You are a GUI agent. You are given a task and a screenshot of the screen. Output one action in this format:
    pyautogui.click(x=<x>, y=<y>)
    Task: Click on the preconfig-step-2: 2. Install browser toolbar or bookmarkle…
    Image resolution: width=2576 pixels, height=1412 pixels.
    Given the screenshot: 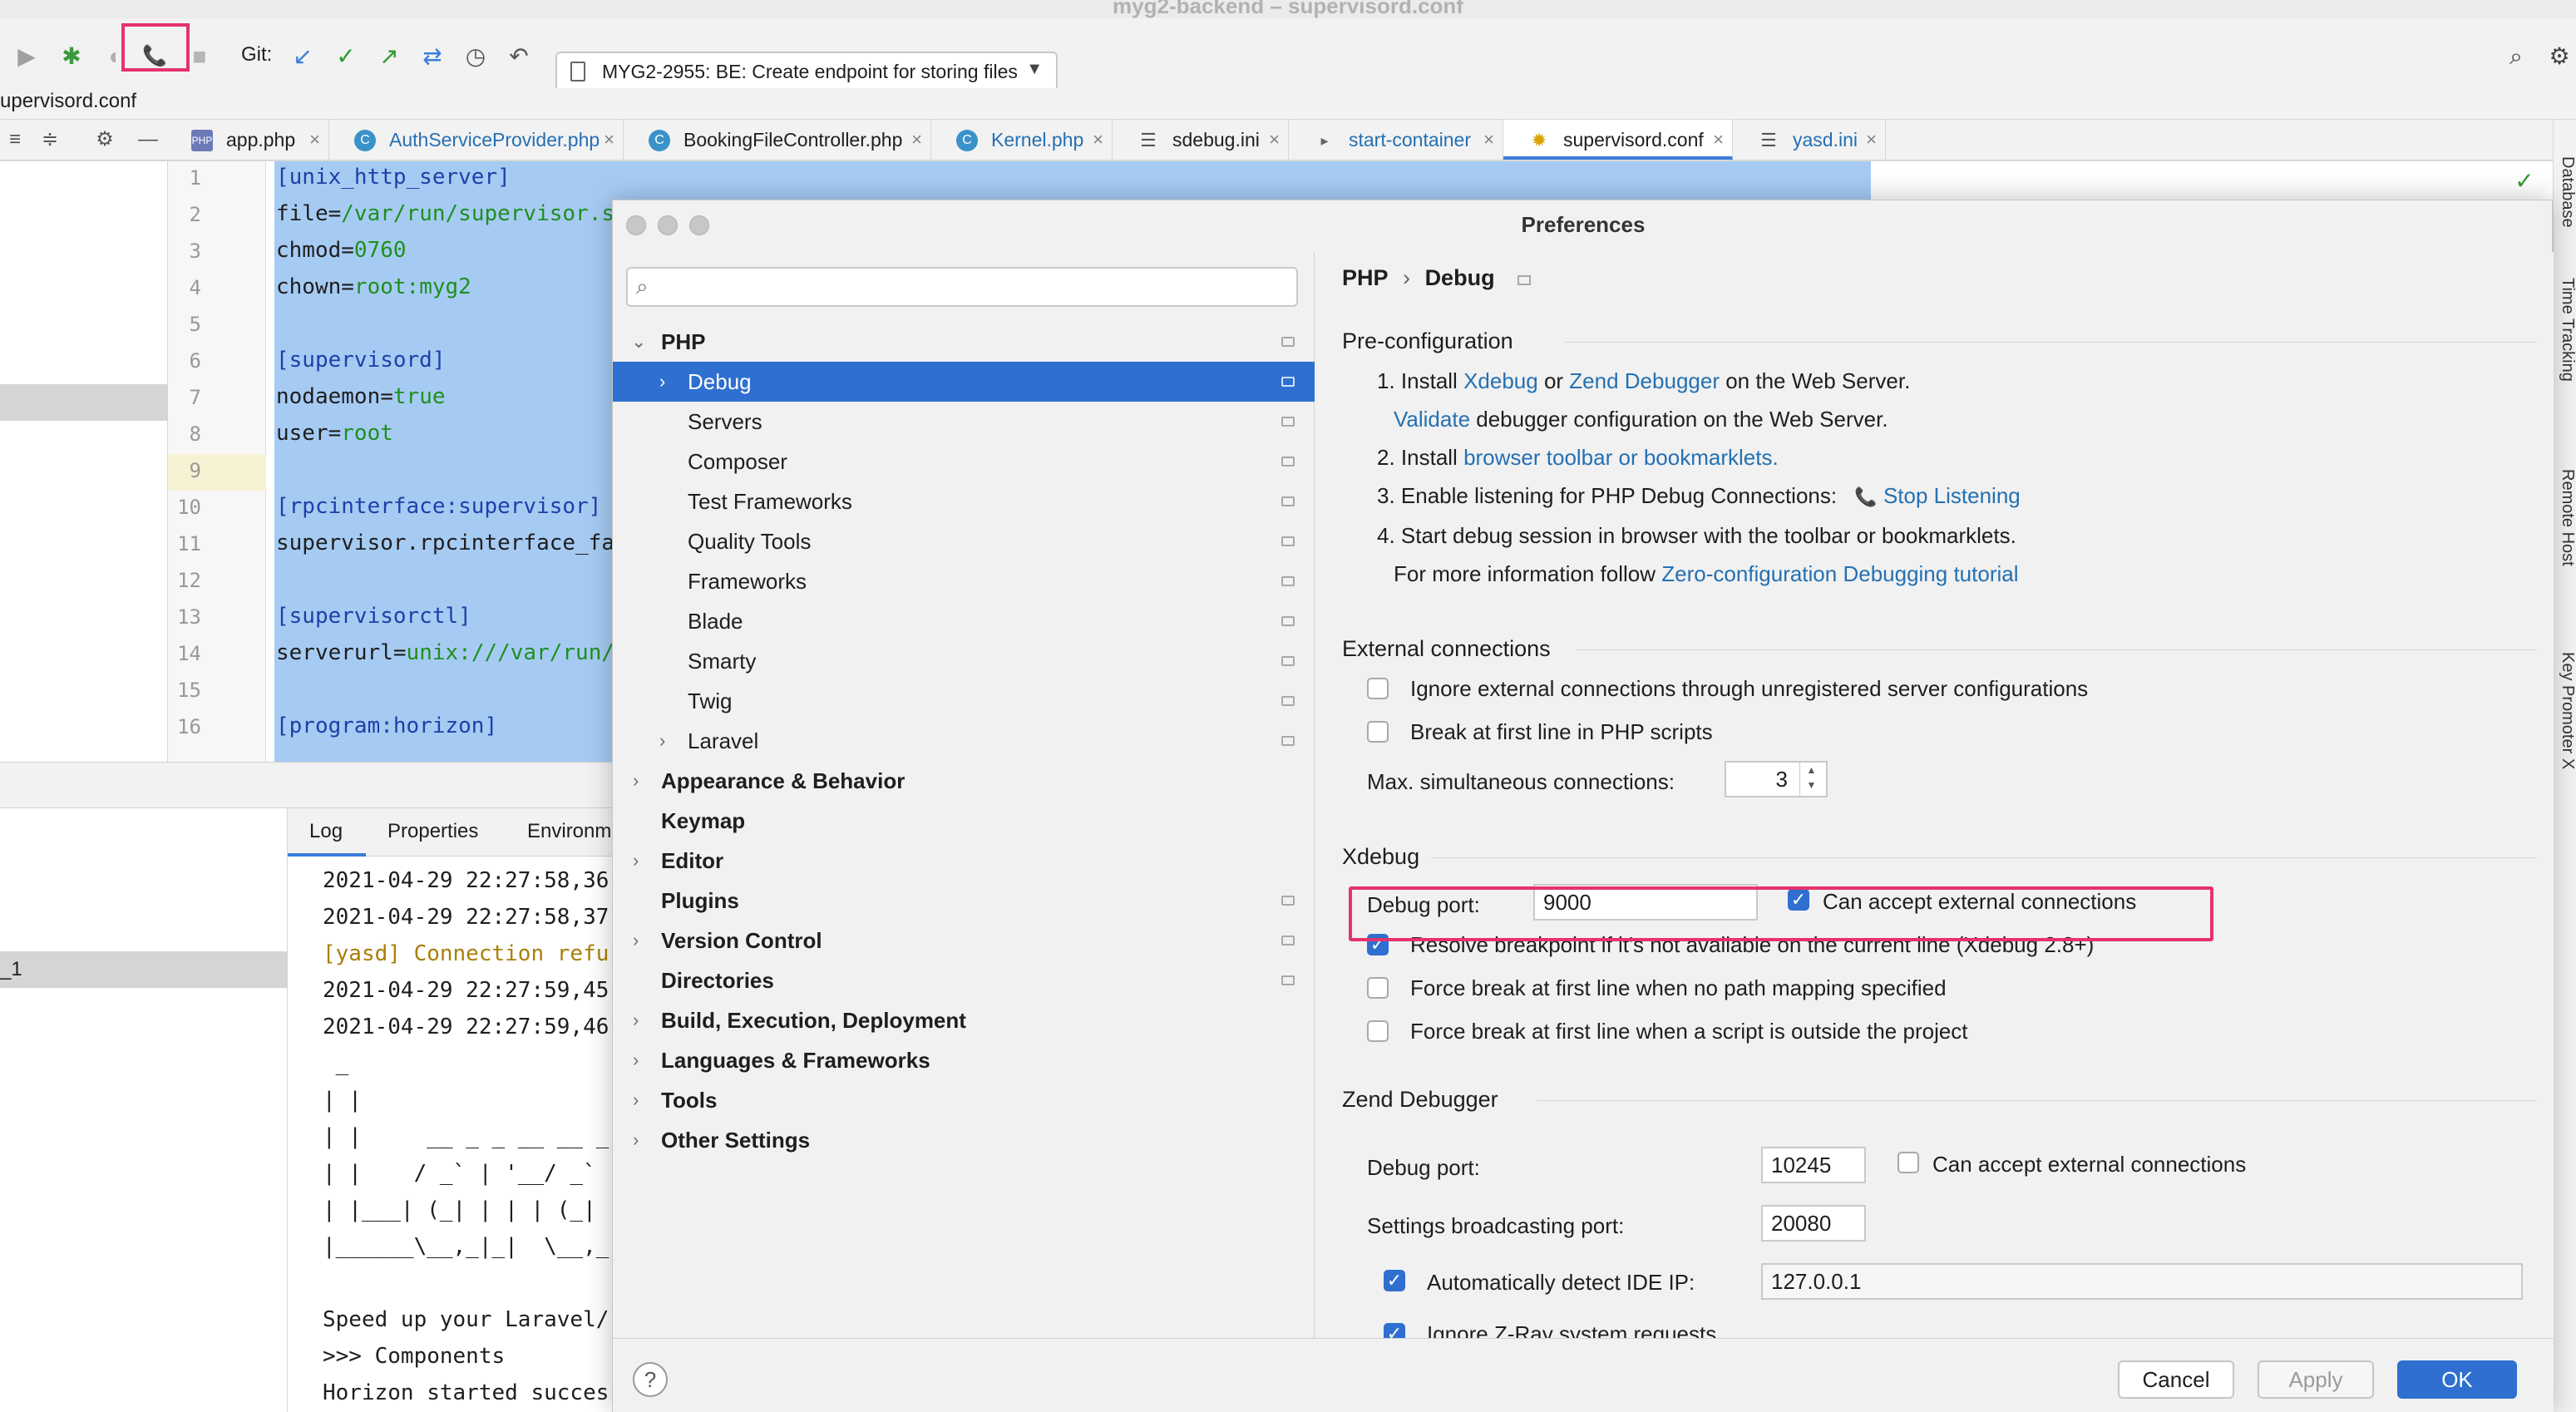 What is the action you would take?
    pyautogui.click(x=1578, y=457)
    